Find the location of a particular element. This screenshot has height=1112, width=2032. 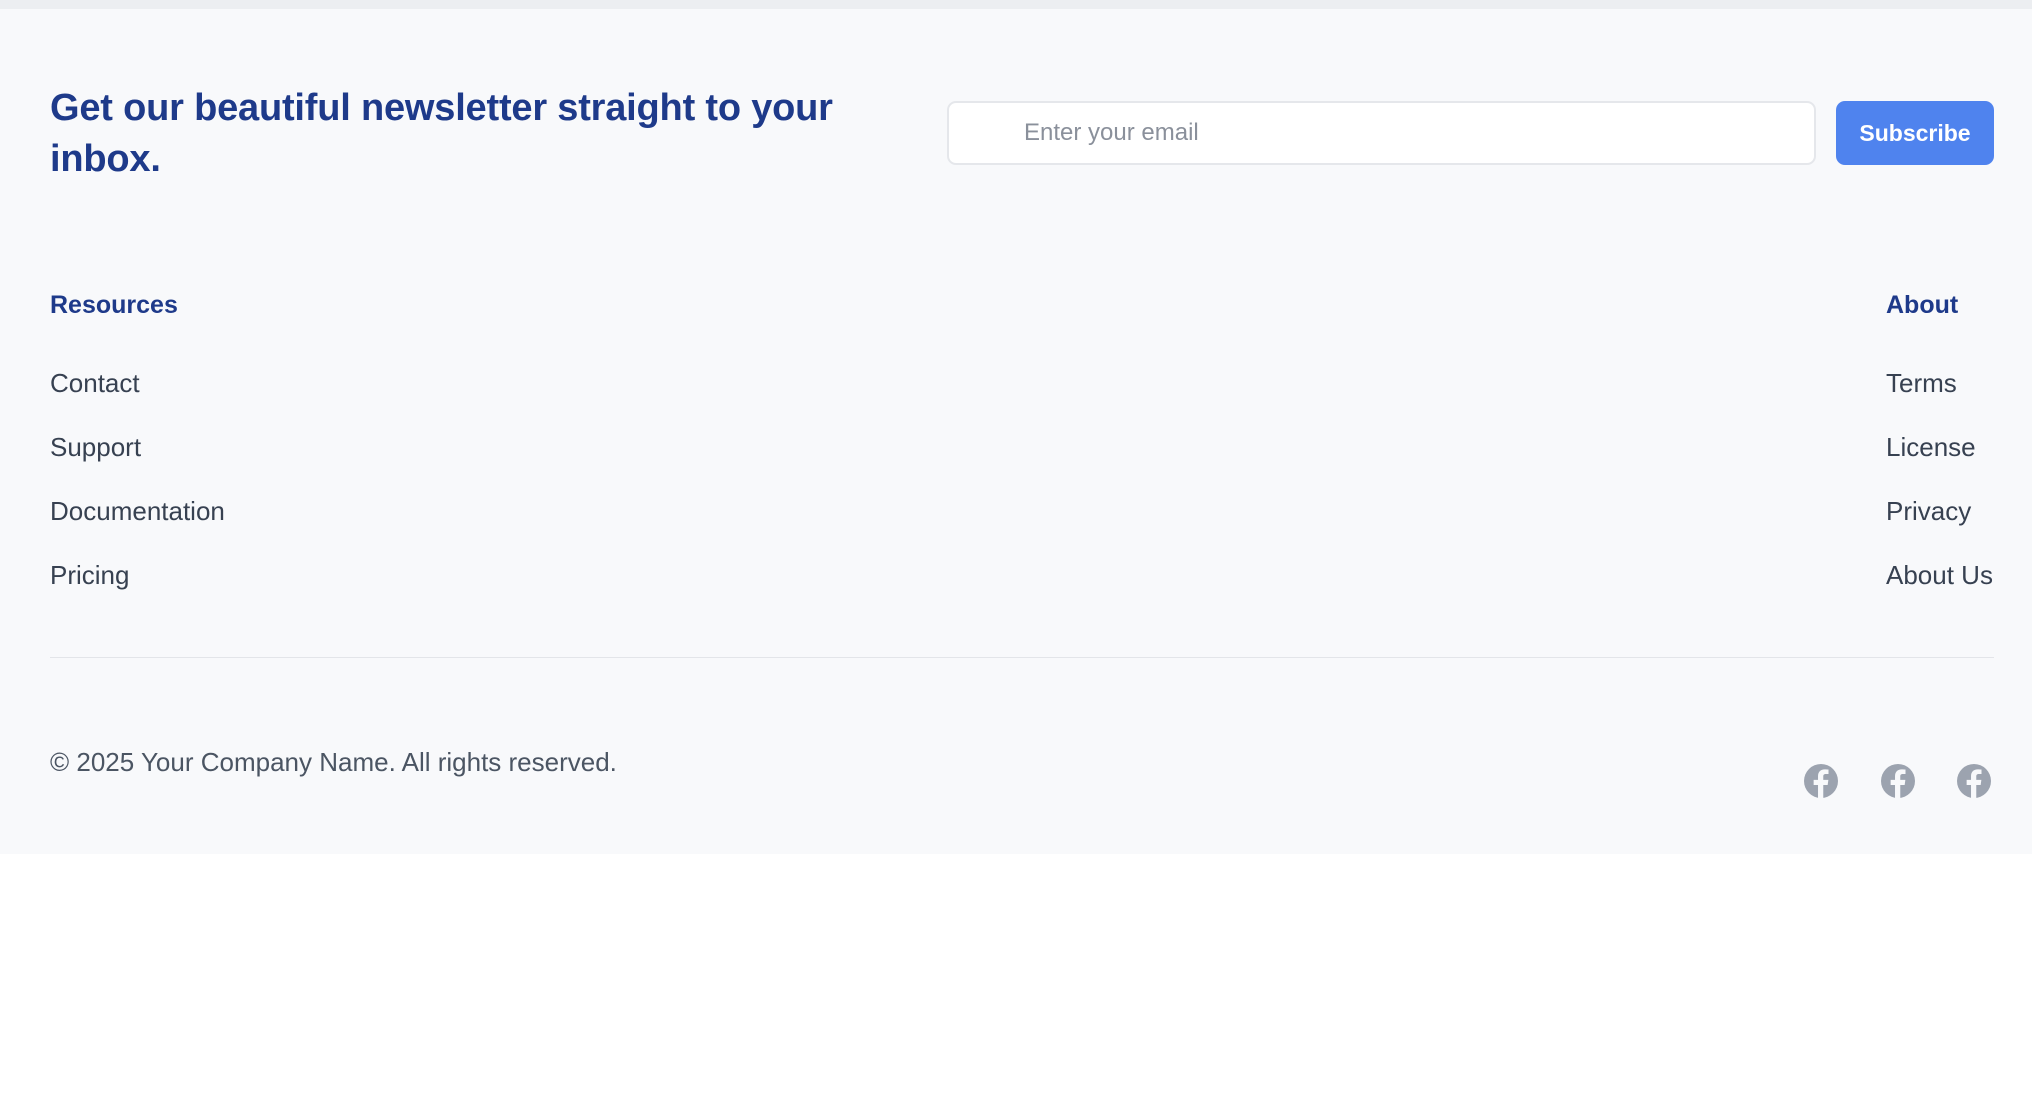

privacy-link: Privacy is located at coordinates (1928, 511).